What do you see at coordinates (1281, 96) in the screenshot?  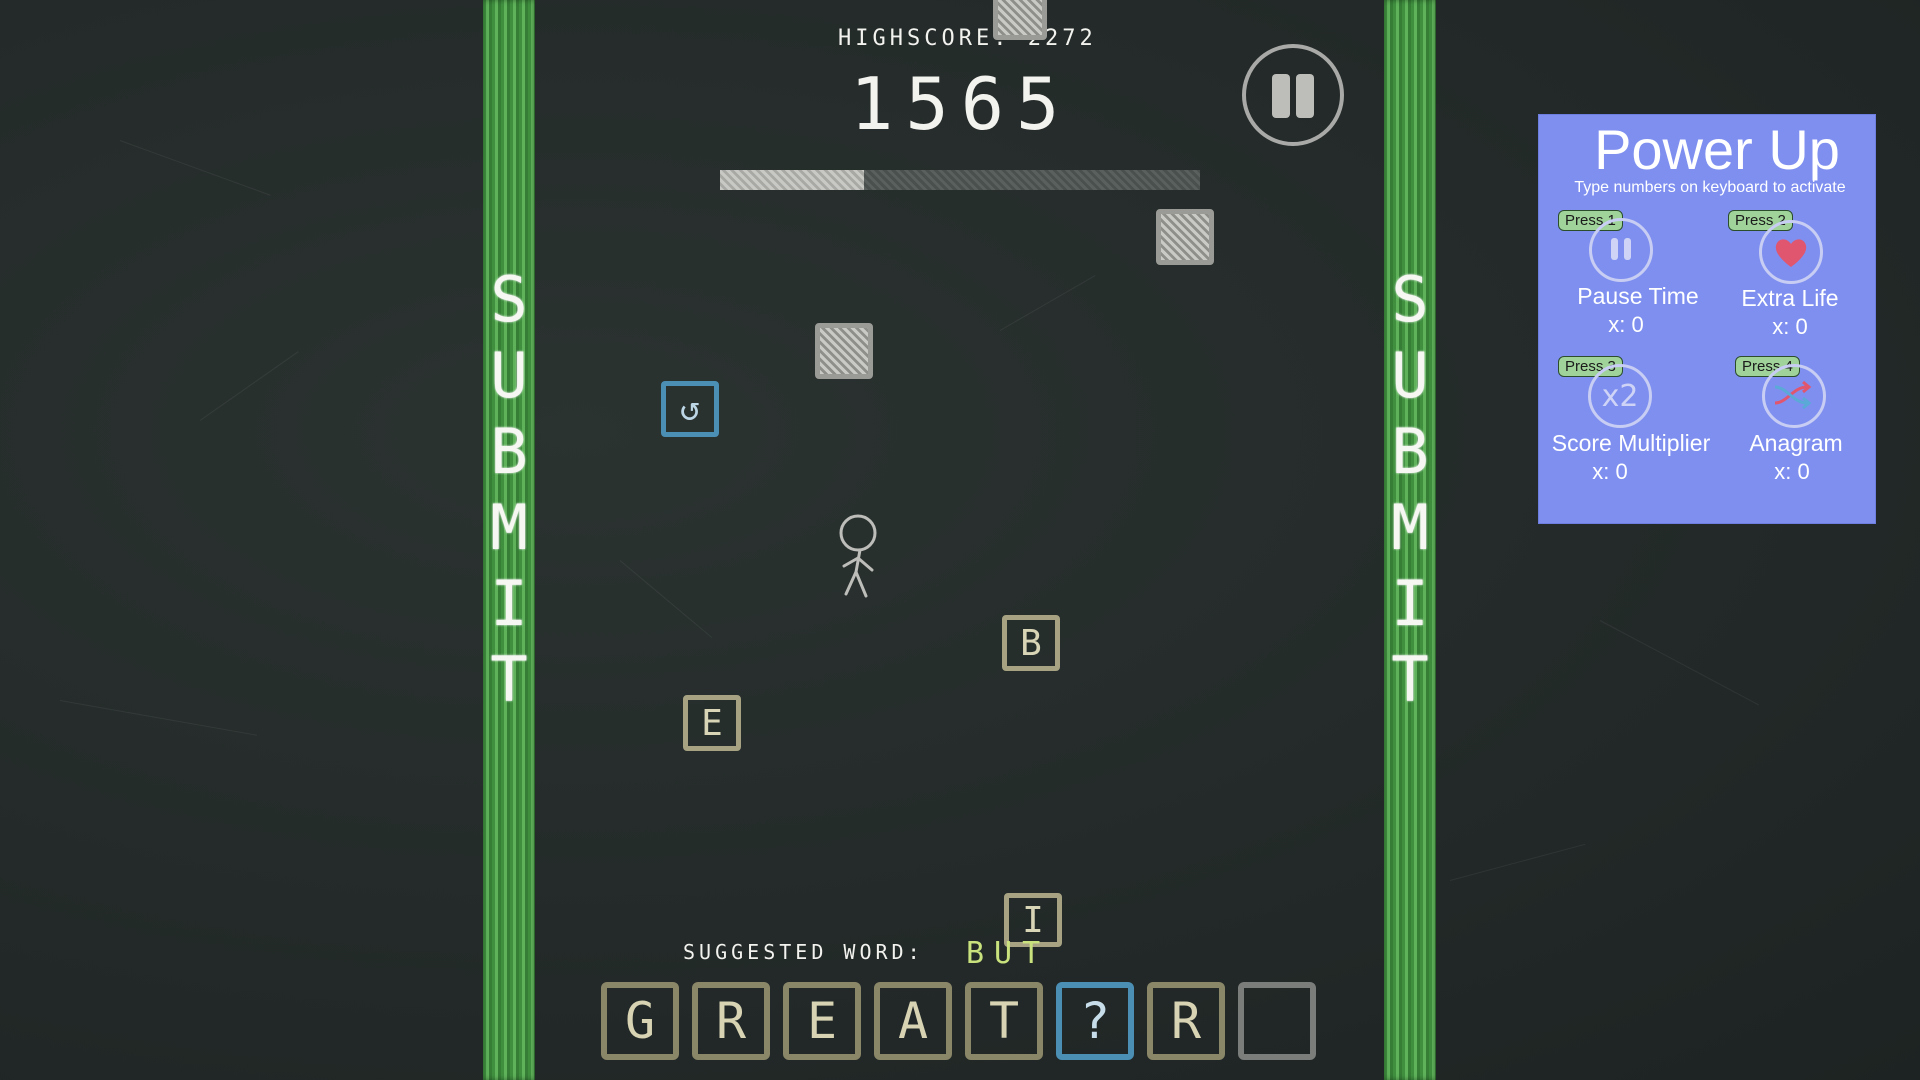 I see `pause-icon-bar-left` at bounding box center [1281, 96].